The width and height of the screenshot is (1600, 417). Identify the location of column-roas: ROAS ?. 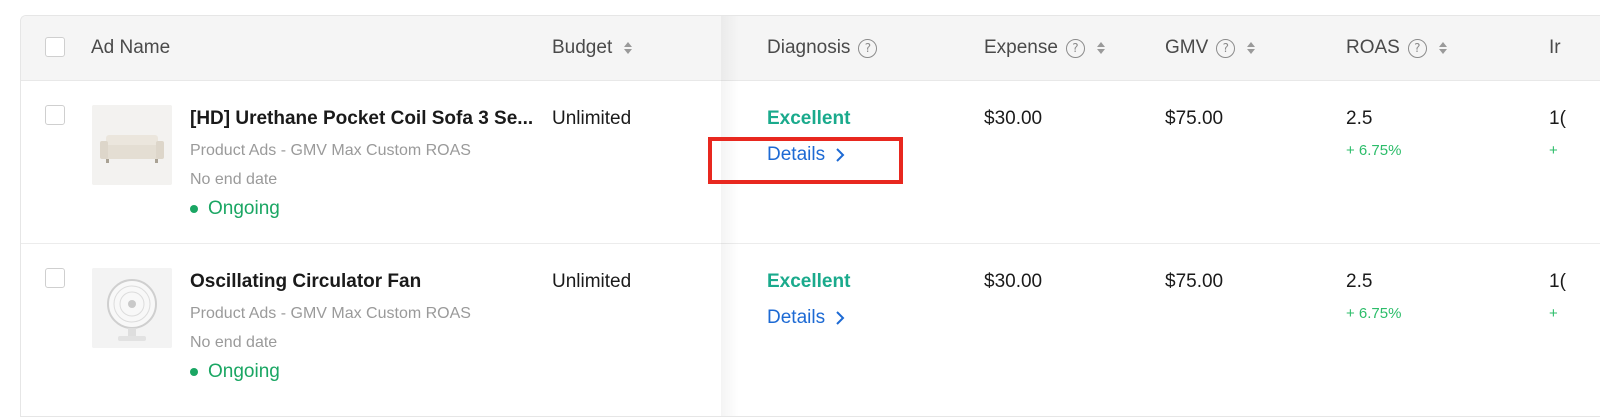
(1396, 48).